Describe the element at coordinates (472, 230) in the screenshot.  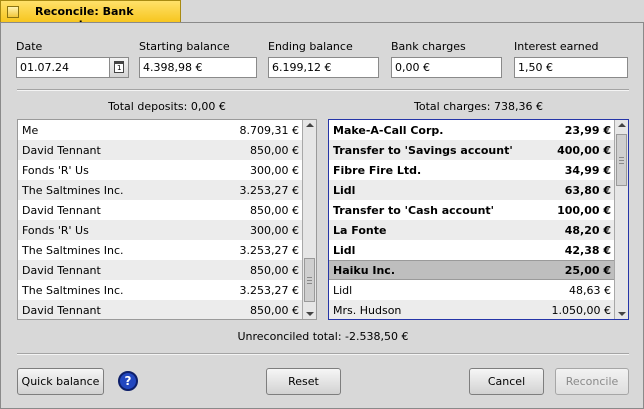
I see `list-item: La Fonte 48,20 €` at that location.